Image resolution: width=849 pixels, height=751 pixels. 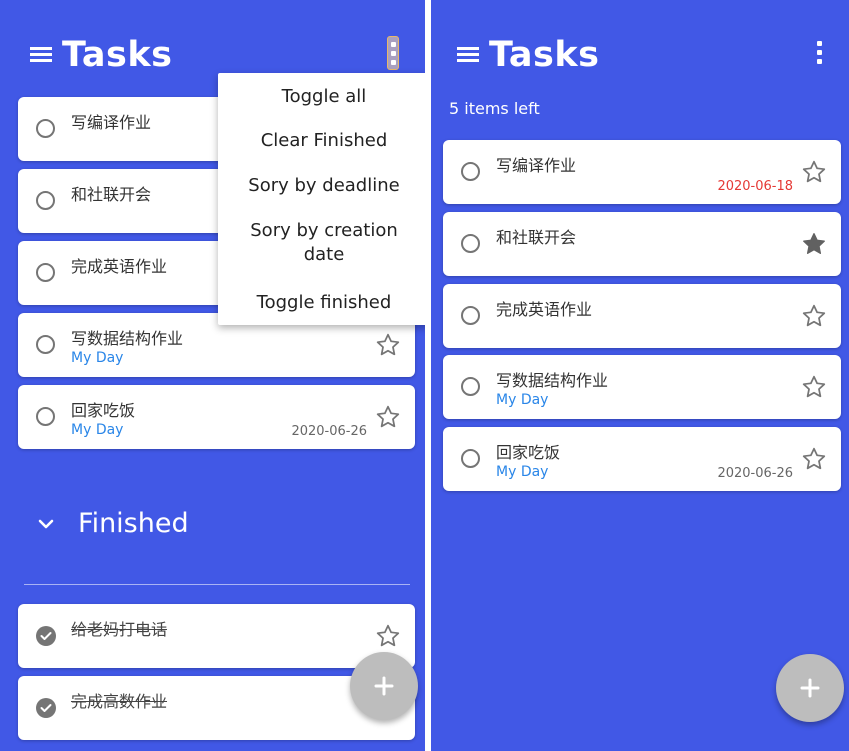 What do you see at coordinates (321, 243) in the screenshot?
I see `menu-item-sort-creation: Sory by creation date` at bounding box center [321, 243].